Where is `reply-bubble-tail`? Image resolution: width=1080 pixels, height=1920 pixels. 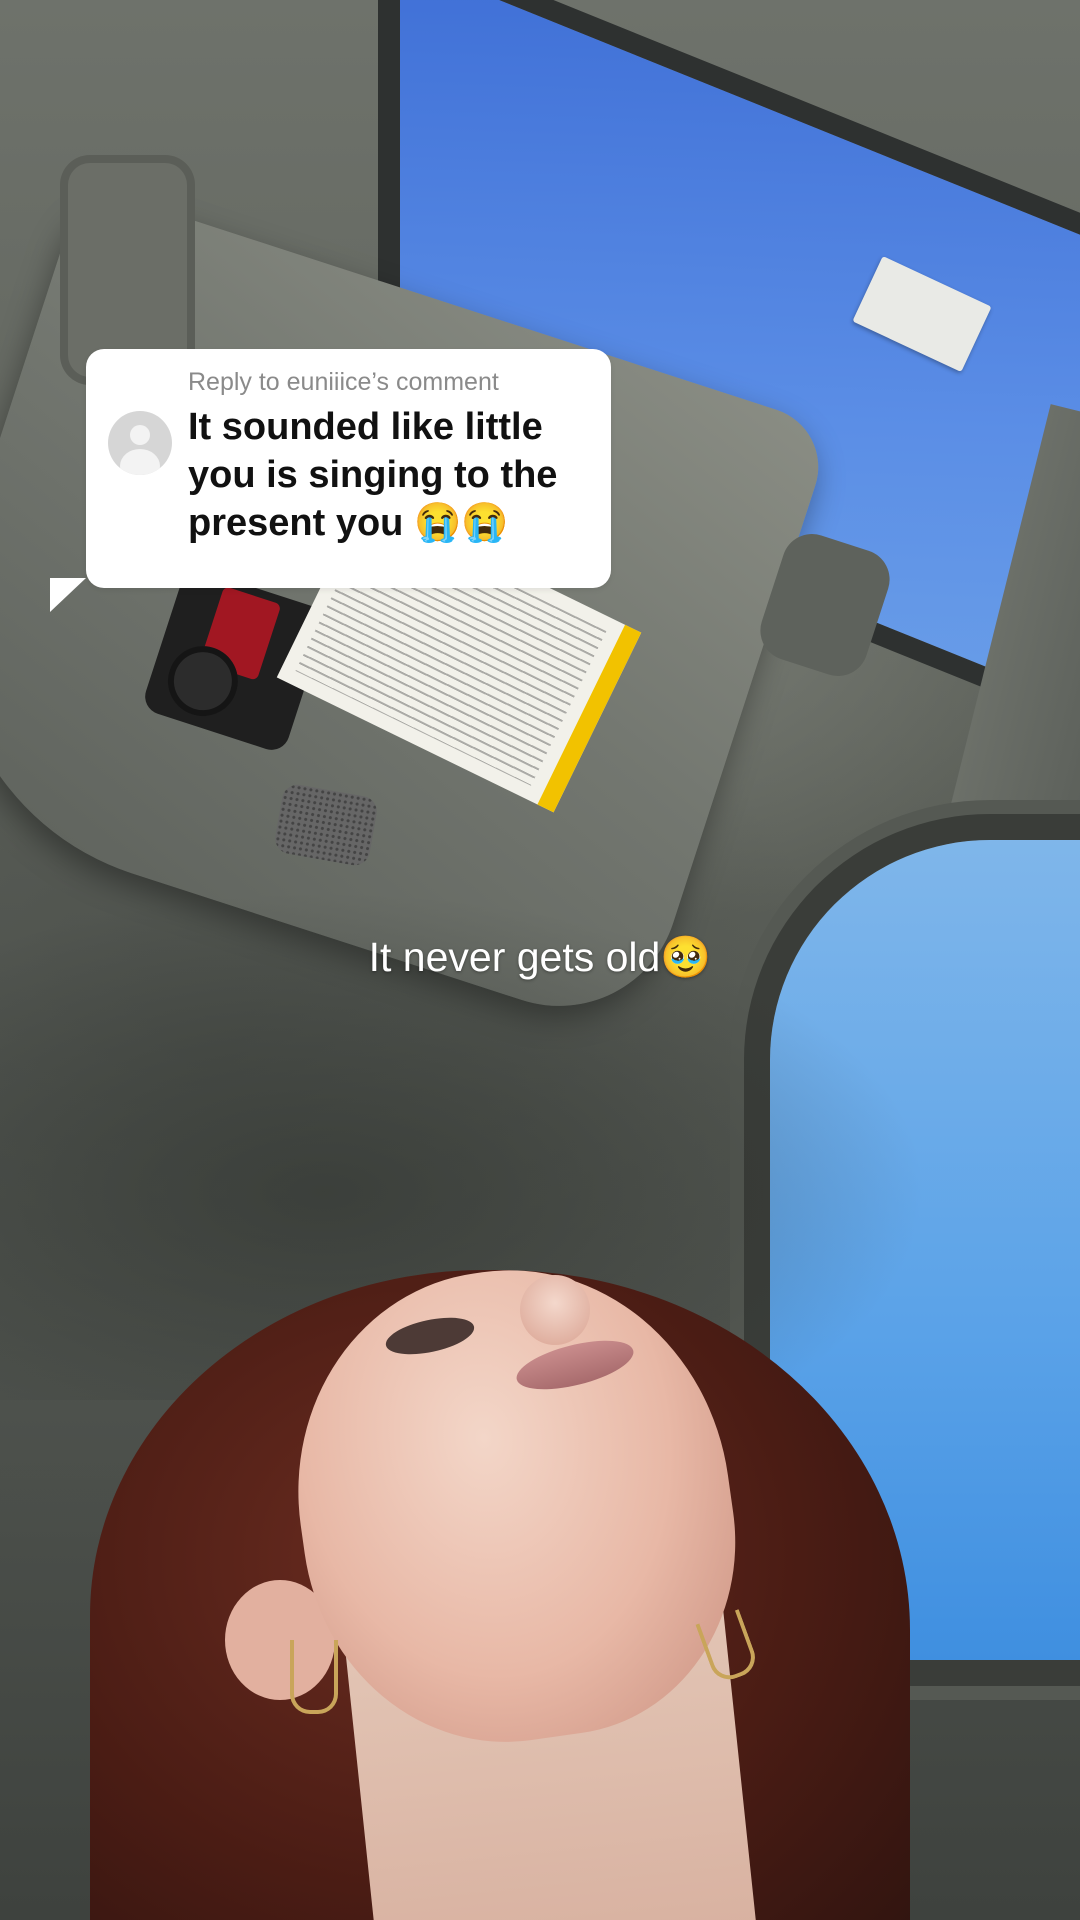
reply-bubble-tail is located at coordinates (68, 595).